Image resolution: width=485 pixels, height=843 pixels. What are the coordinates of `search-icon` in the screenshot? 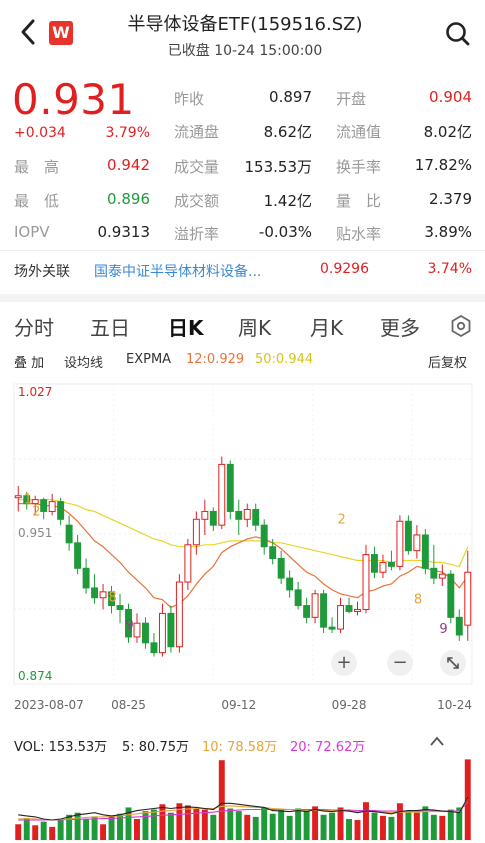 It's located at (458, 34).